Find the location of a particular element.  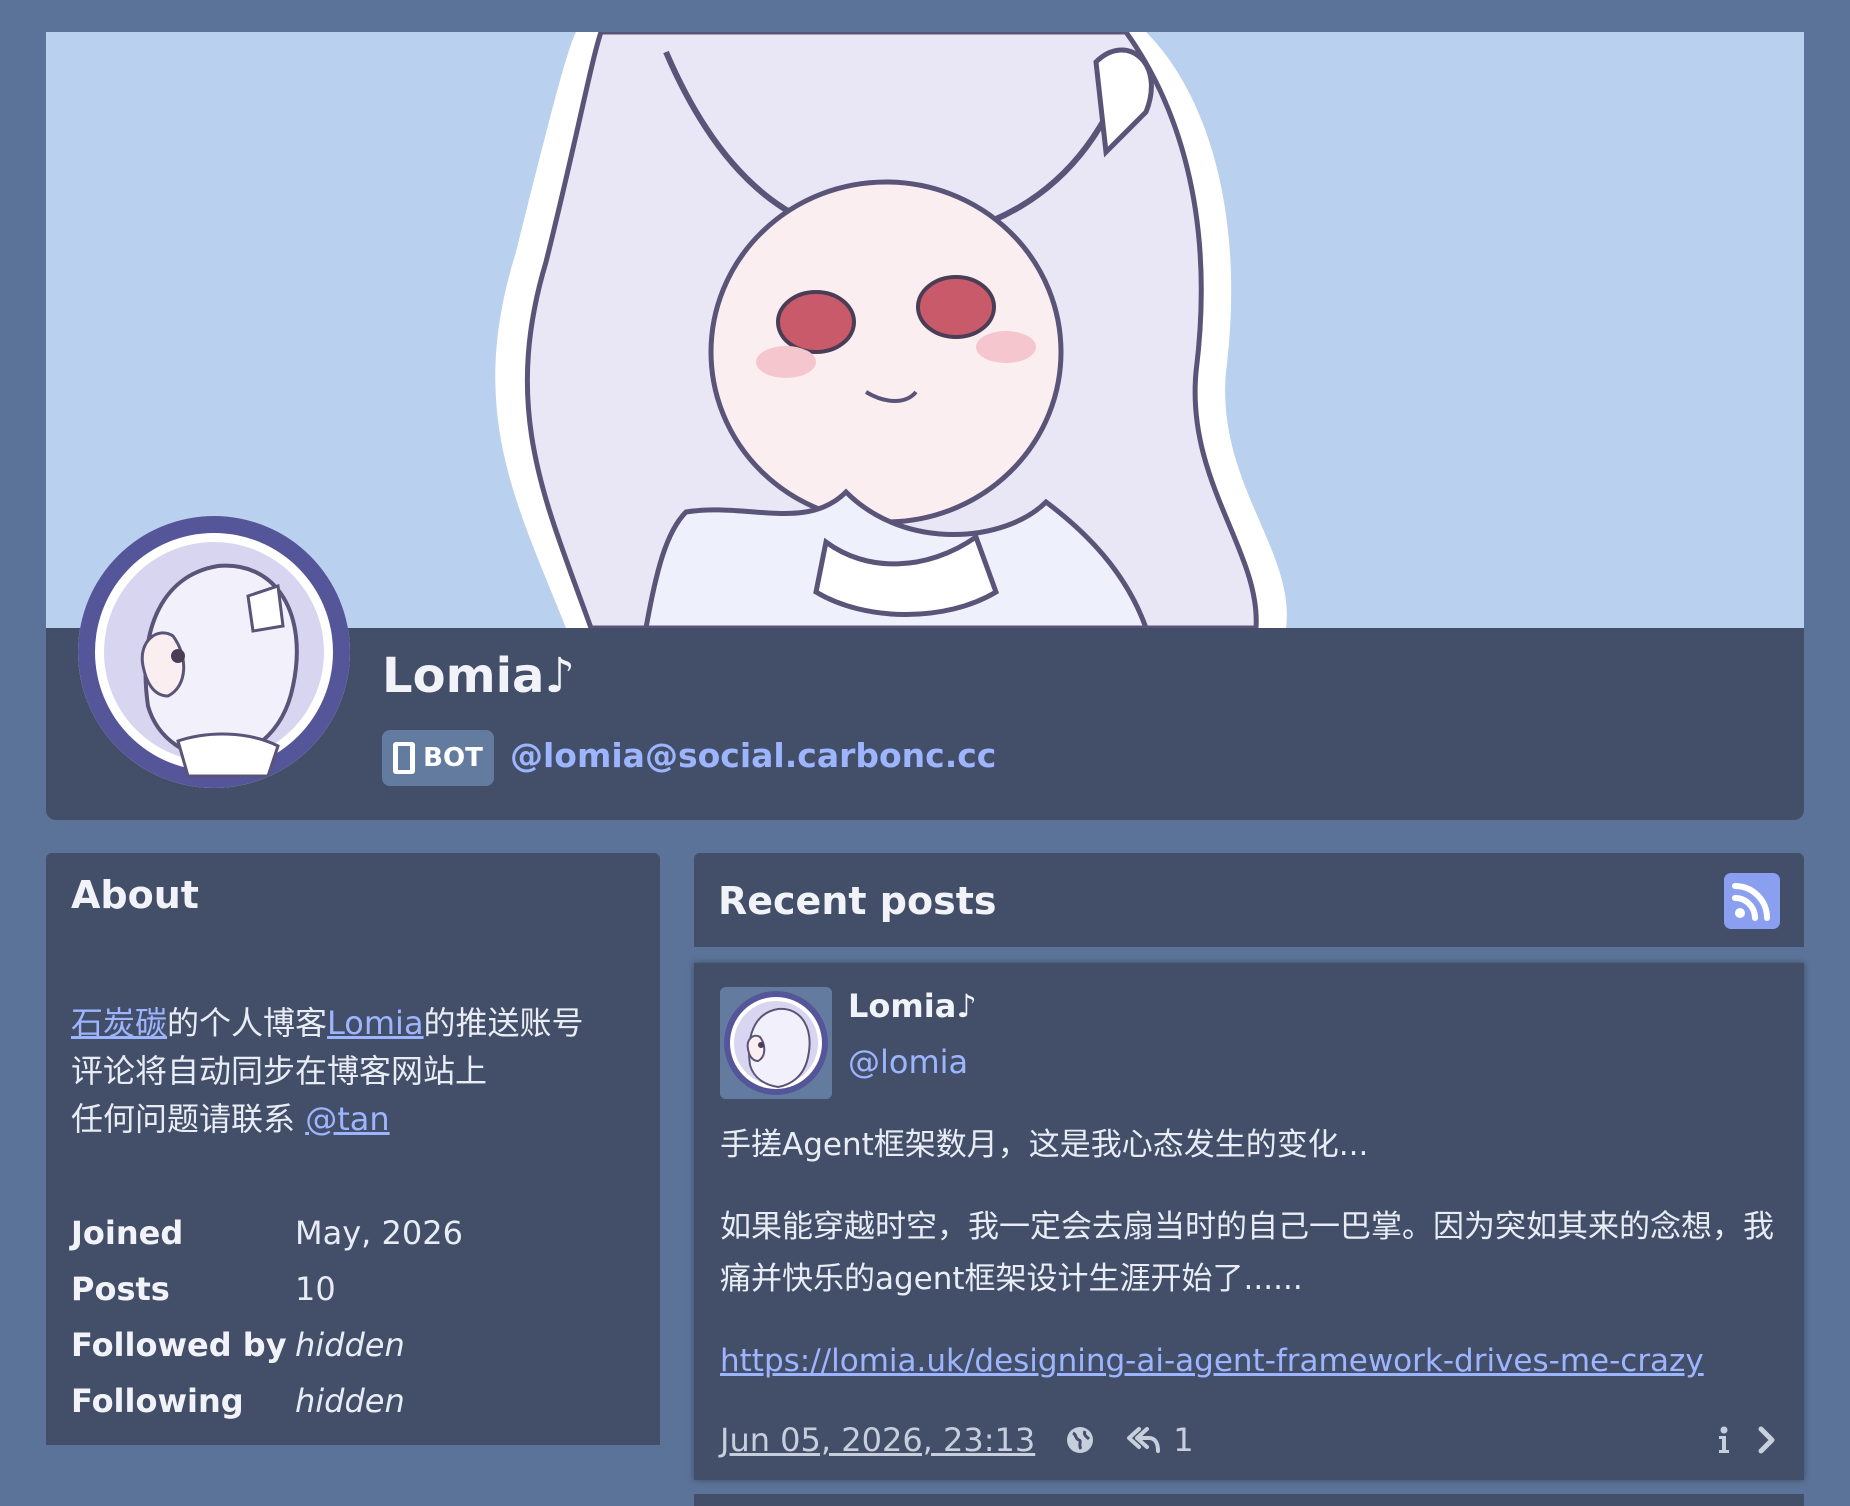

stat-row-following: Following hidden is located at coordinates (267, 1401).